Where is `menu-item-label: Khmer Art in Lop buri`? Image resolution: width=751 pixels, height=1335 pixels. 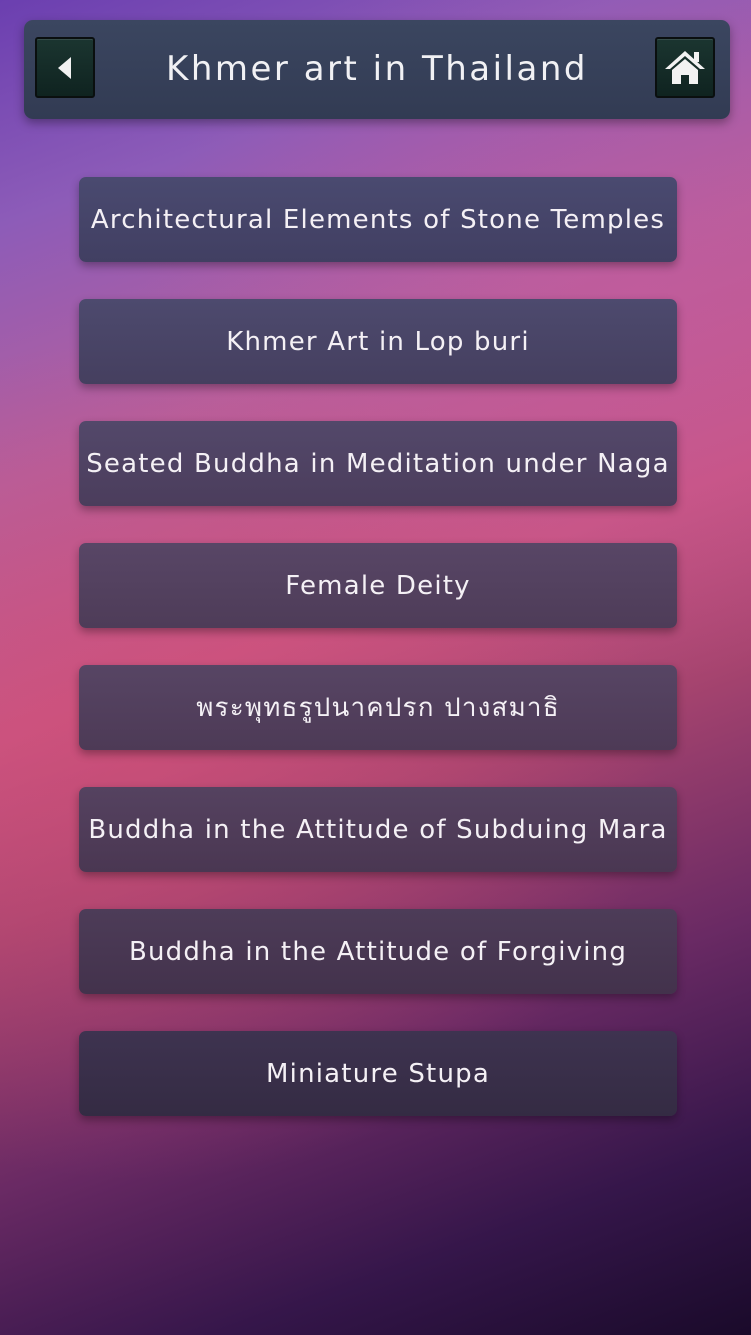
menu-item-label: Khmer Art in Lop buri is located at coordinates (378, 341).